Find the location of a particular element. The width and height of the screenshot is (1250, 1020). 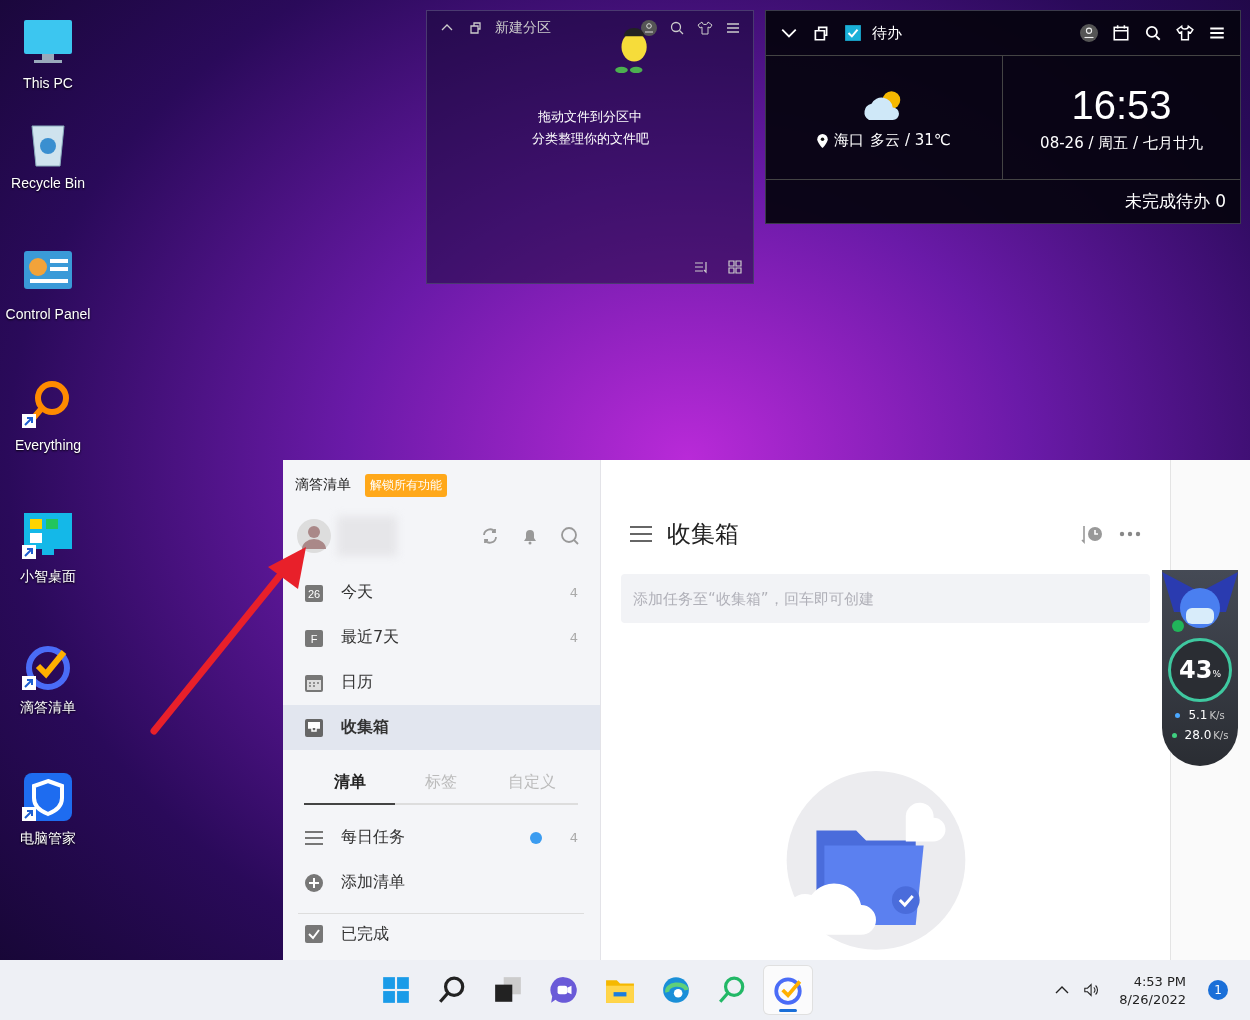

week-icon: F is located at coordinates (314, 637).